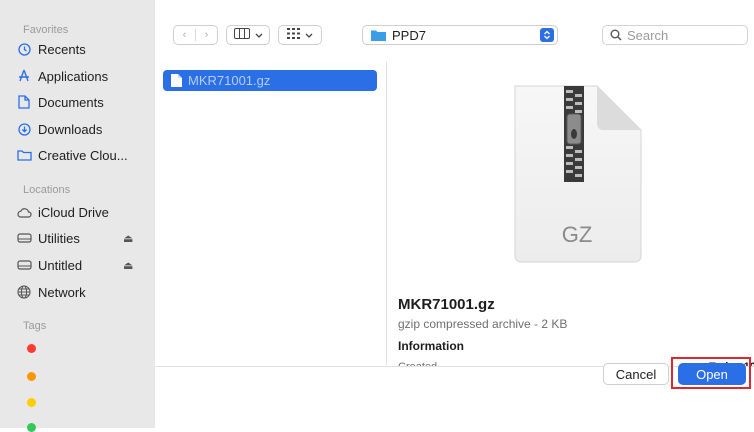 The height and width of the screenshot is (432, 754). What do you see at coordinates (185, 35) in the screenshot?
I see `back-button: ‹` at bounding box center [185, 35].